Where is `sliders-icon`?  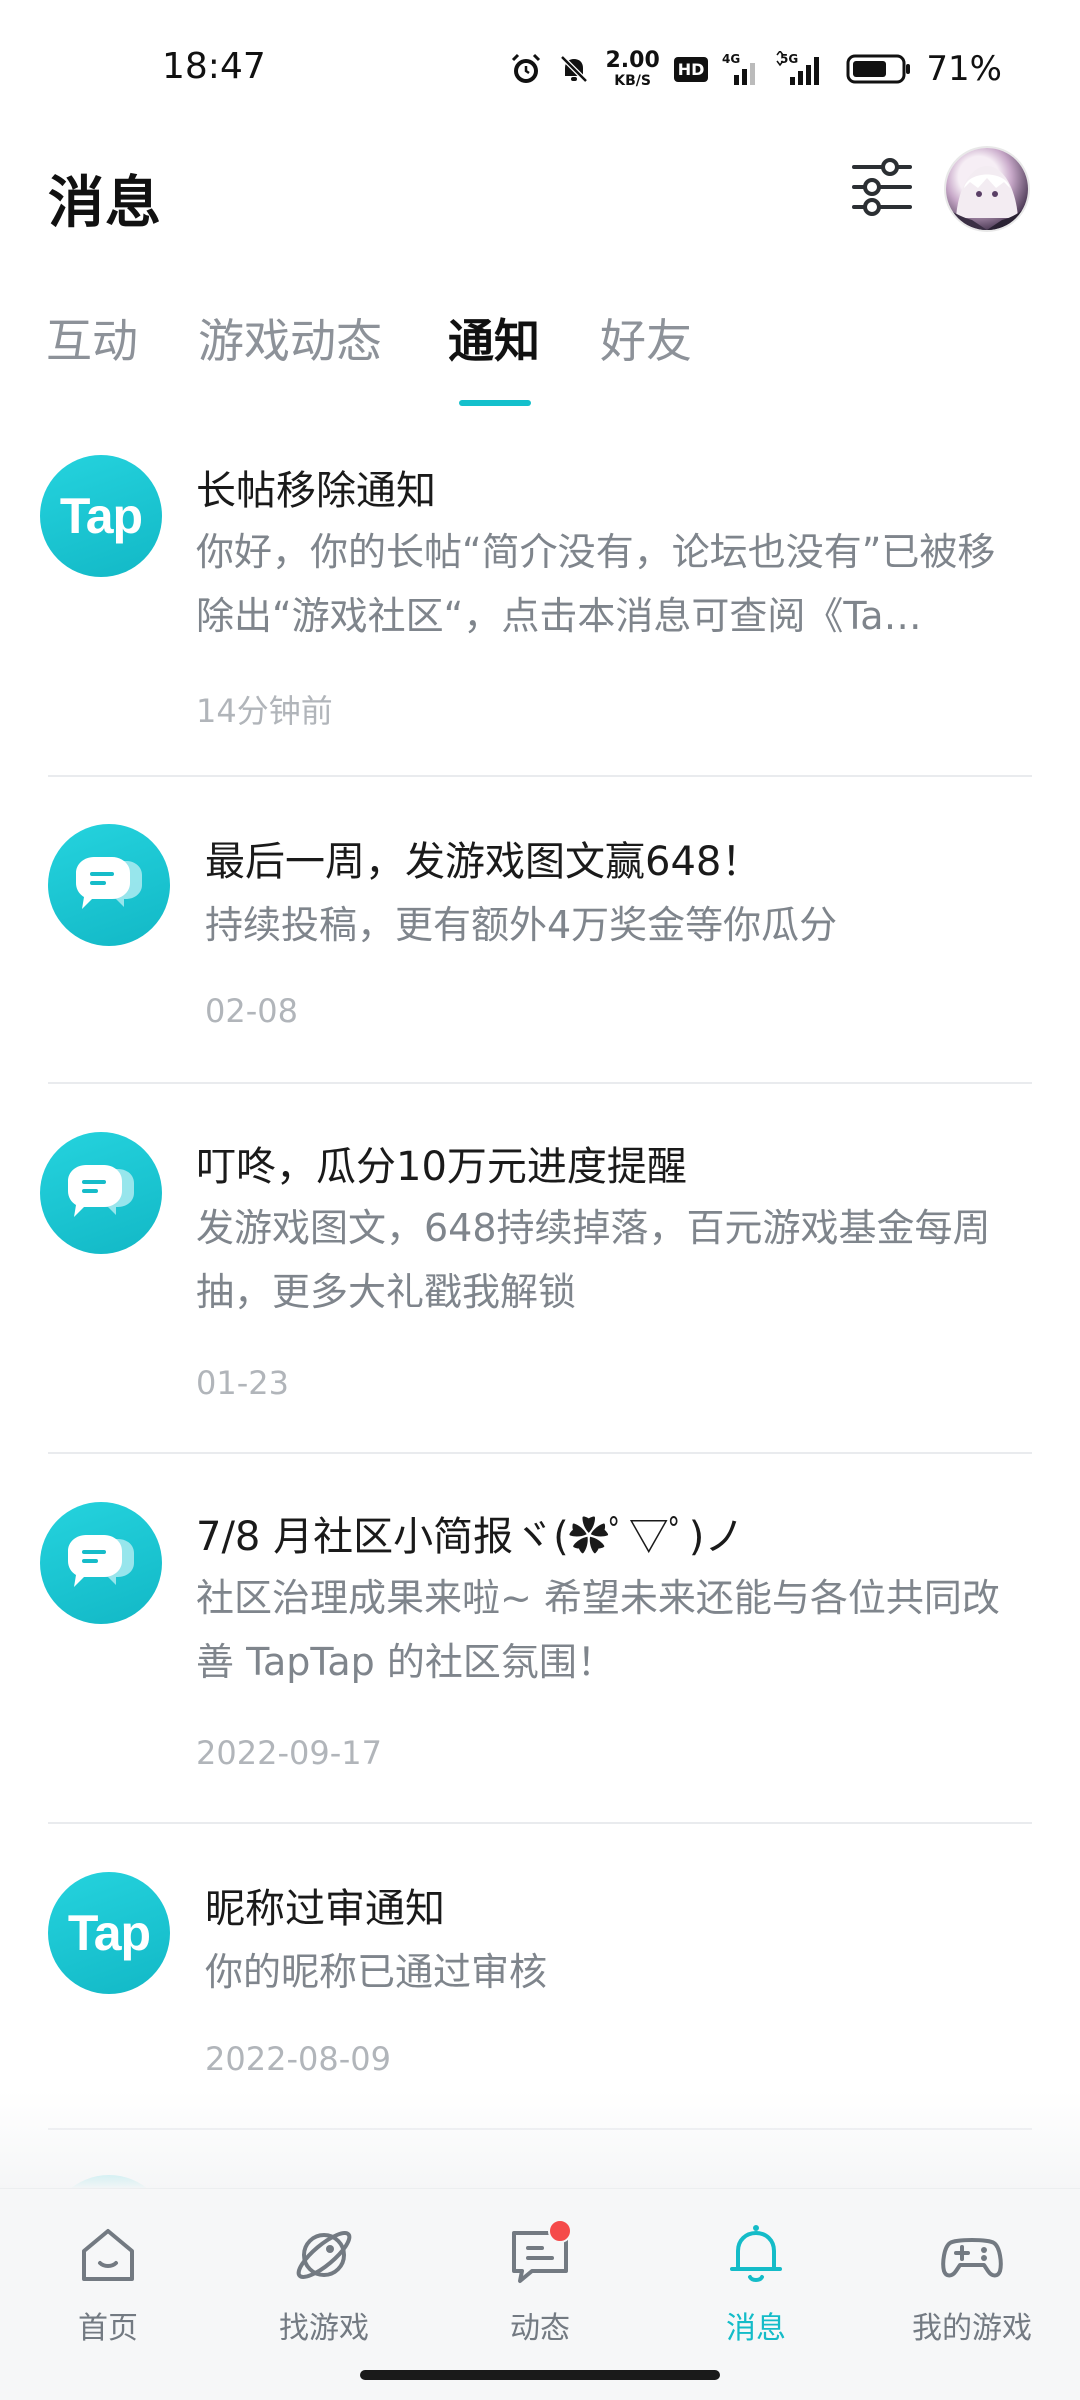 sliders-icon is located at coordinates (882, 187).